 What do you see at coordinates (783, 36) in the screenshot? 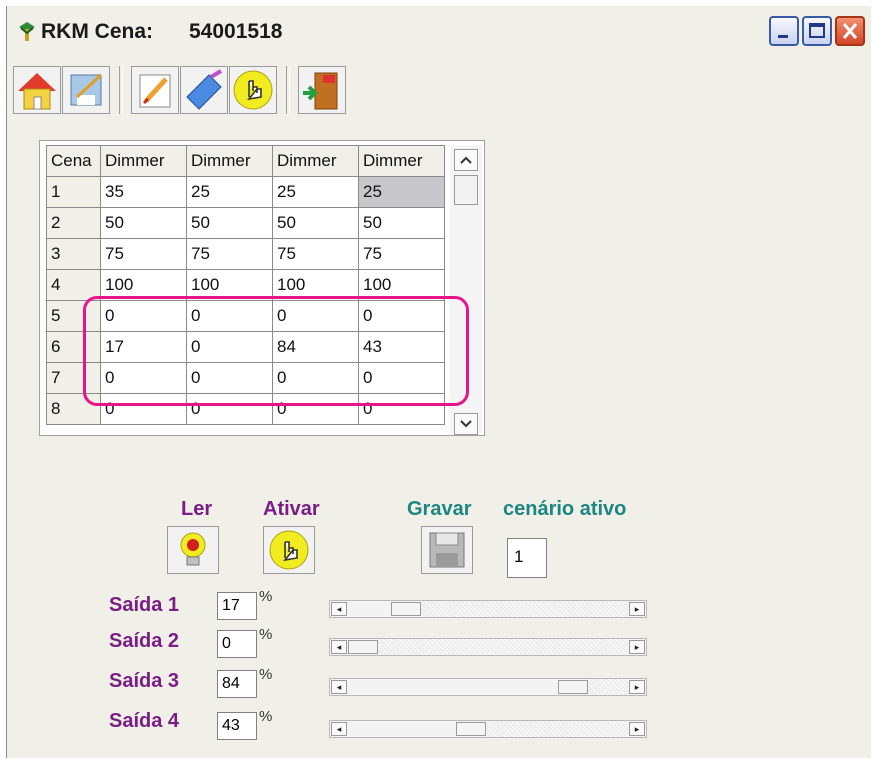
I see `minimize-icon` at bounding box center [783, 36].